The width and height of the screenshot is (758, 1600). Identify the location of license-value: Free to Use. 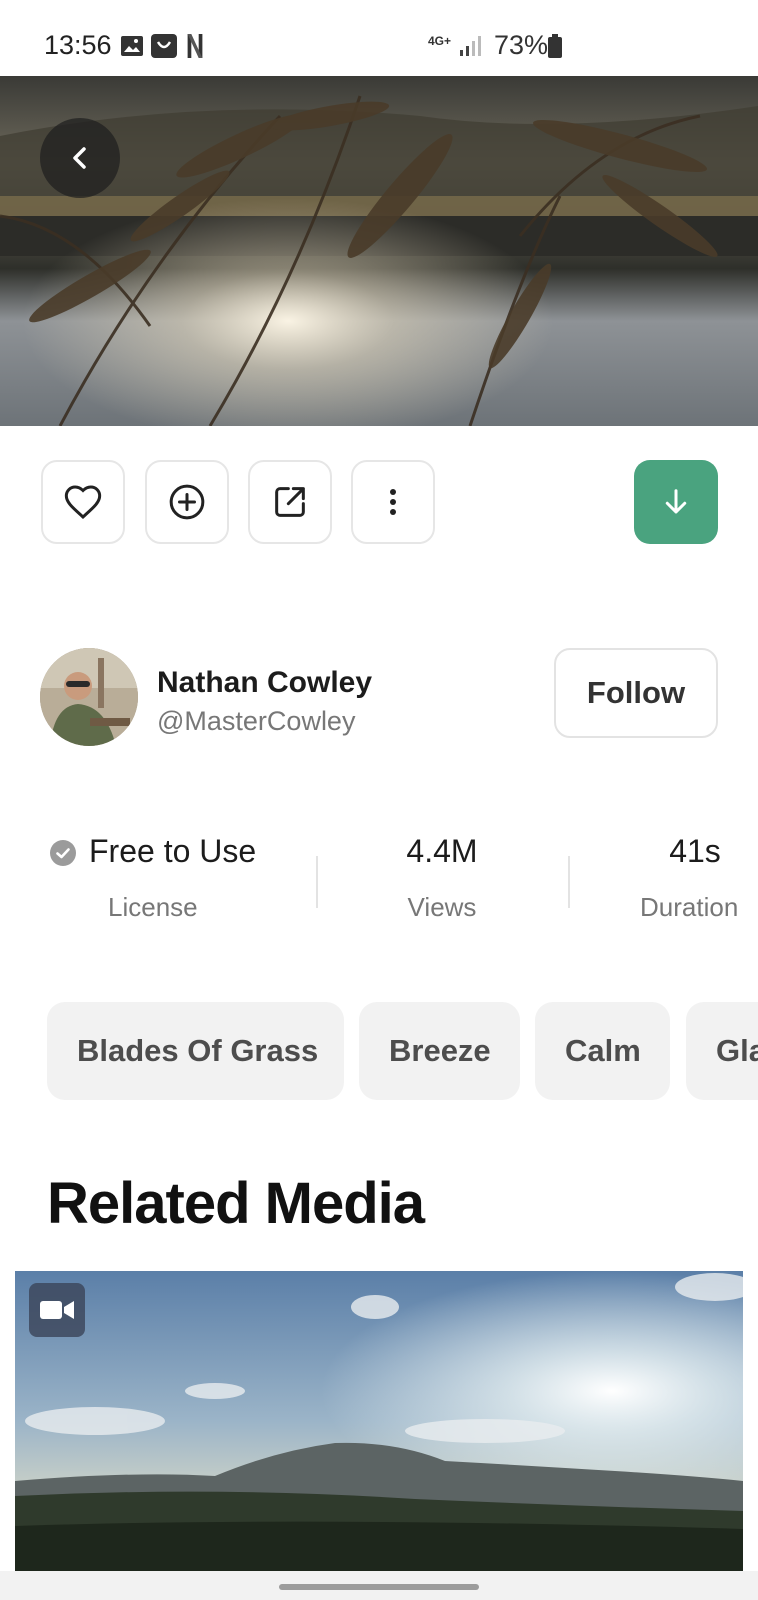
(172, 851).